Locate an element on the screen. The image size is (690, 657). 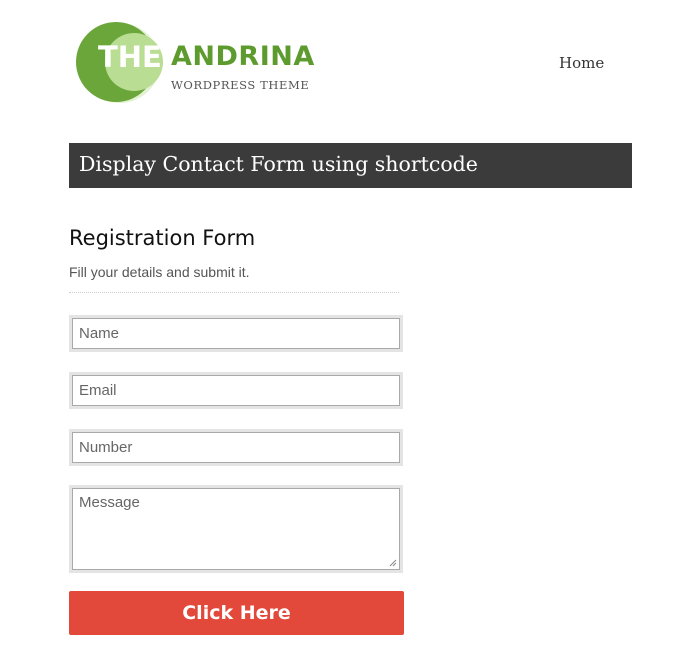
logo-subtitle: WORDPRESS THEME is located at coordinates (240, 85).